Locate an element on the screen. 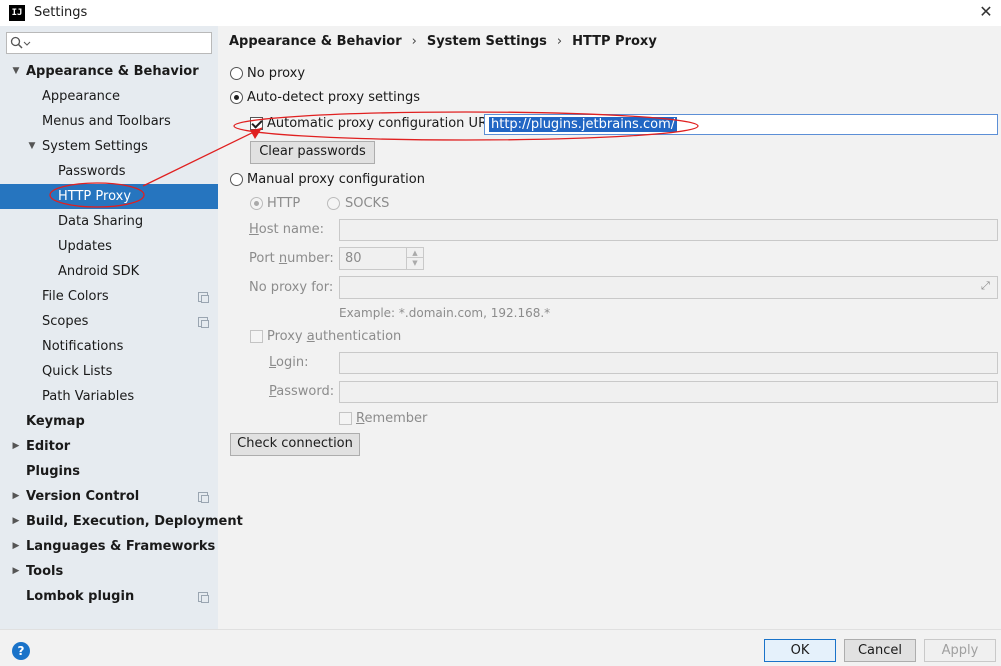  search-icon is located at coordinates (20, 42).